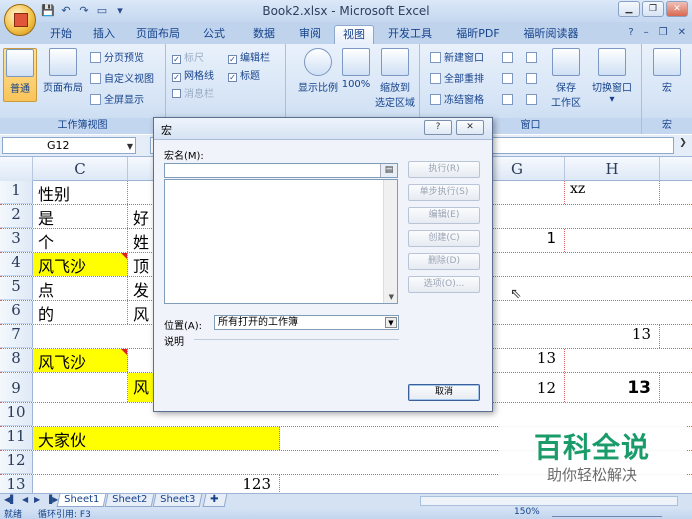 This screenshot has height=519, width=692. Describe the element at coordinates (281, 241) in the screenshot. I see `macro-list: ▼` at that location.